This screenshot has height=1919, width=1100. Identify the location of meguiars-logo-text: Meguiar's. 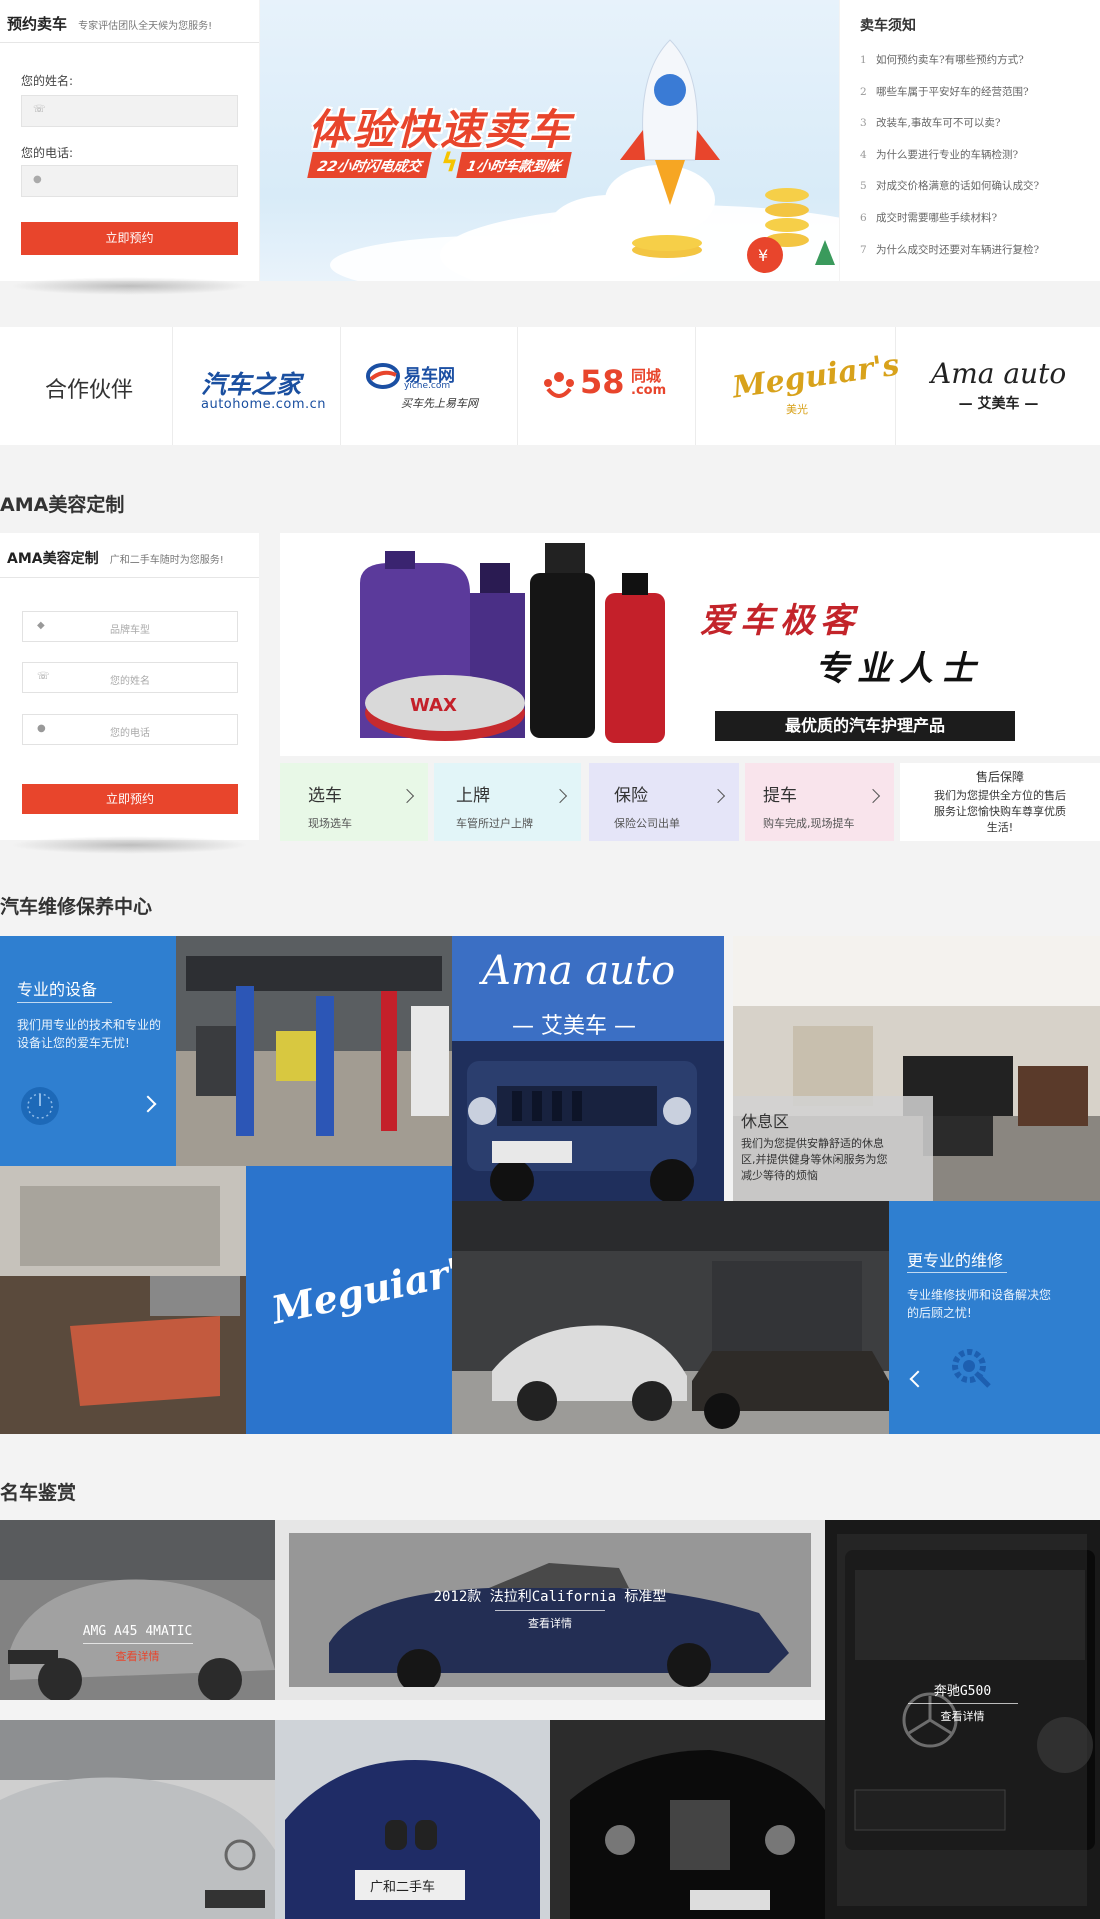
(816, 376).